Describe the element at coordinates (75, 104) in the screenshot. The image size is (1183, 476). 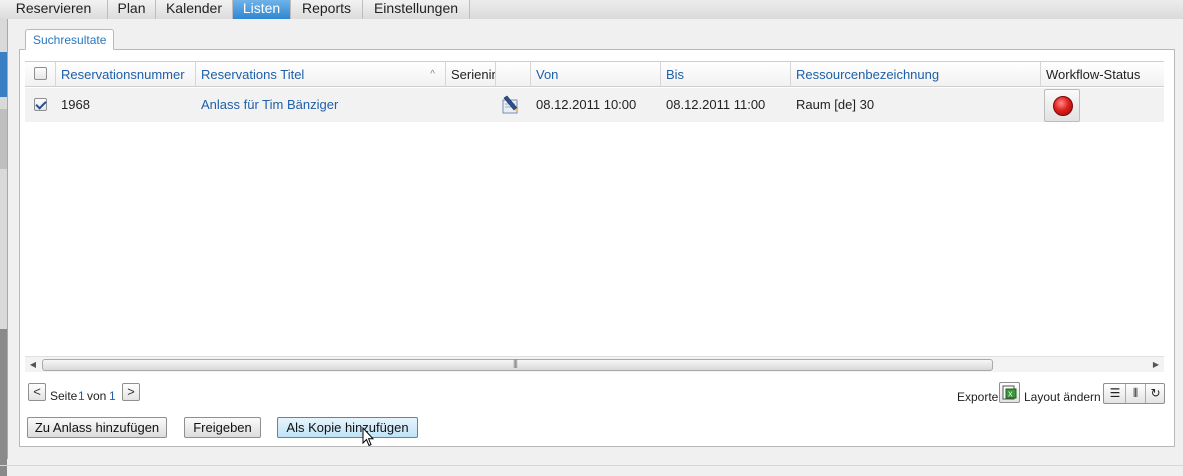
I see `cell-reservationsnummer: 1968` at that location.